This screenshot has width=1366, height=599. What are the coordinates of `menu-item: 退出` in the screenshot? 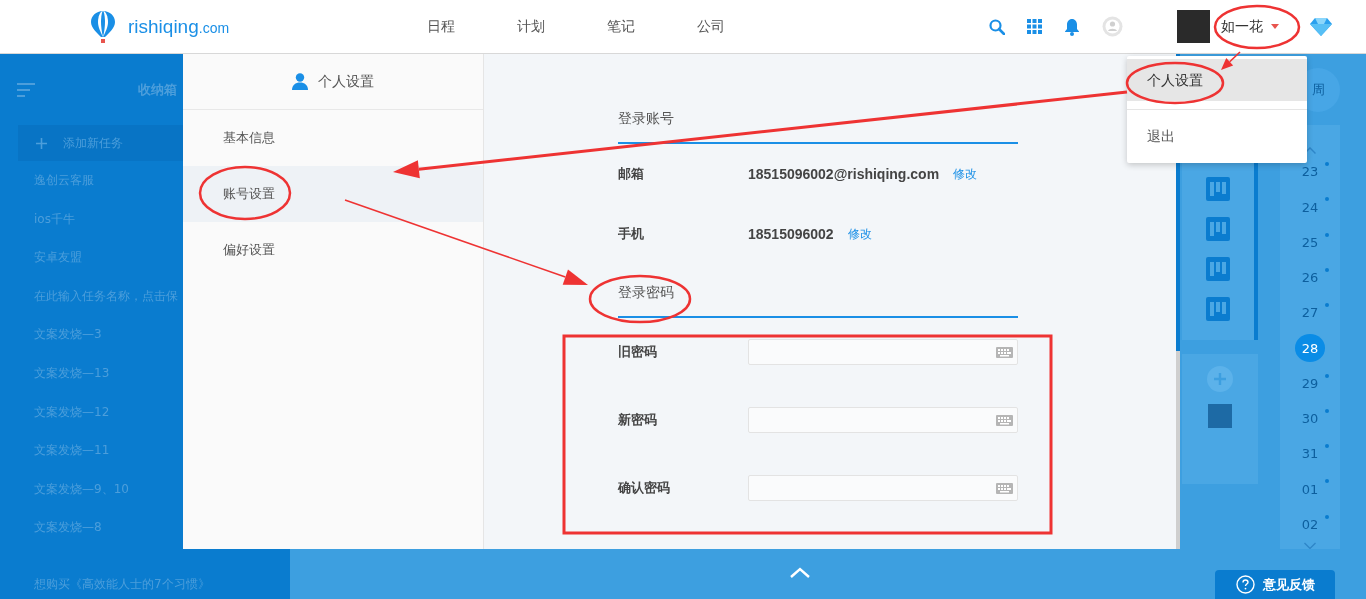 It's located at (1217, 136).